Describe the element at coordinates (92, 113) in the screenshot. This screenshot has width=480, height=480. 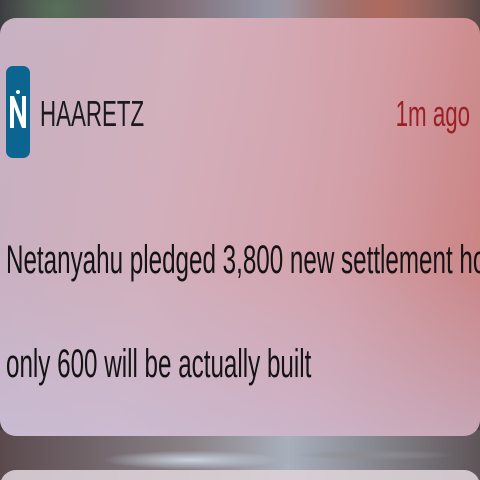
I see `app-name: HAARETZ` at that location.